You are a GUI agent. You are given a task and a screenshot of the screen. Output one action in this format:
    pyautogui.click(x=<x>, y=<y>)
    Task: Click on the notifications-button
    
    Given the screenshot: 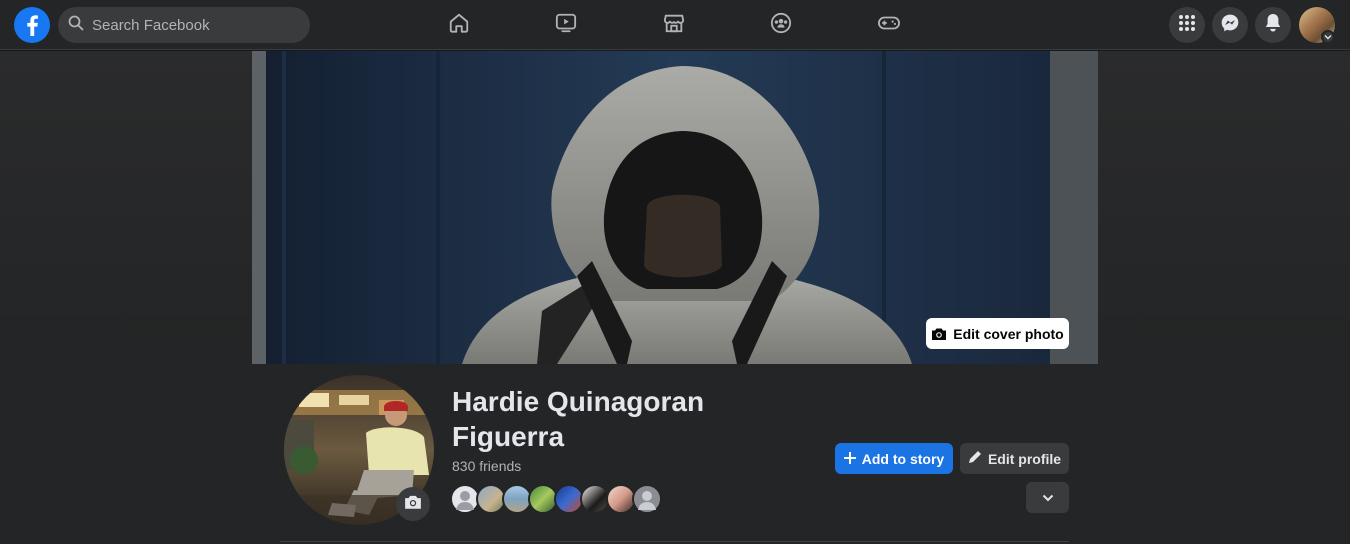 What is the action you would take?
    pyautogui.click(x=1273, y=25)
    